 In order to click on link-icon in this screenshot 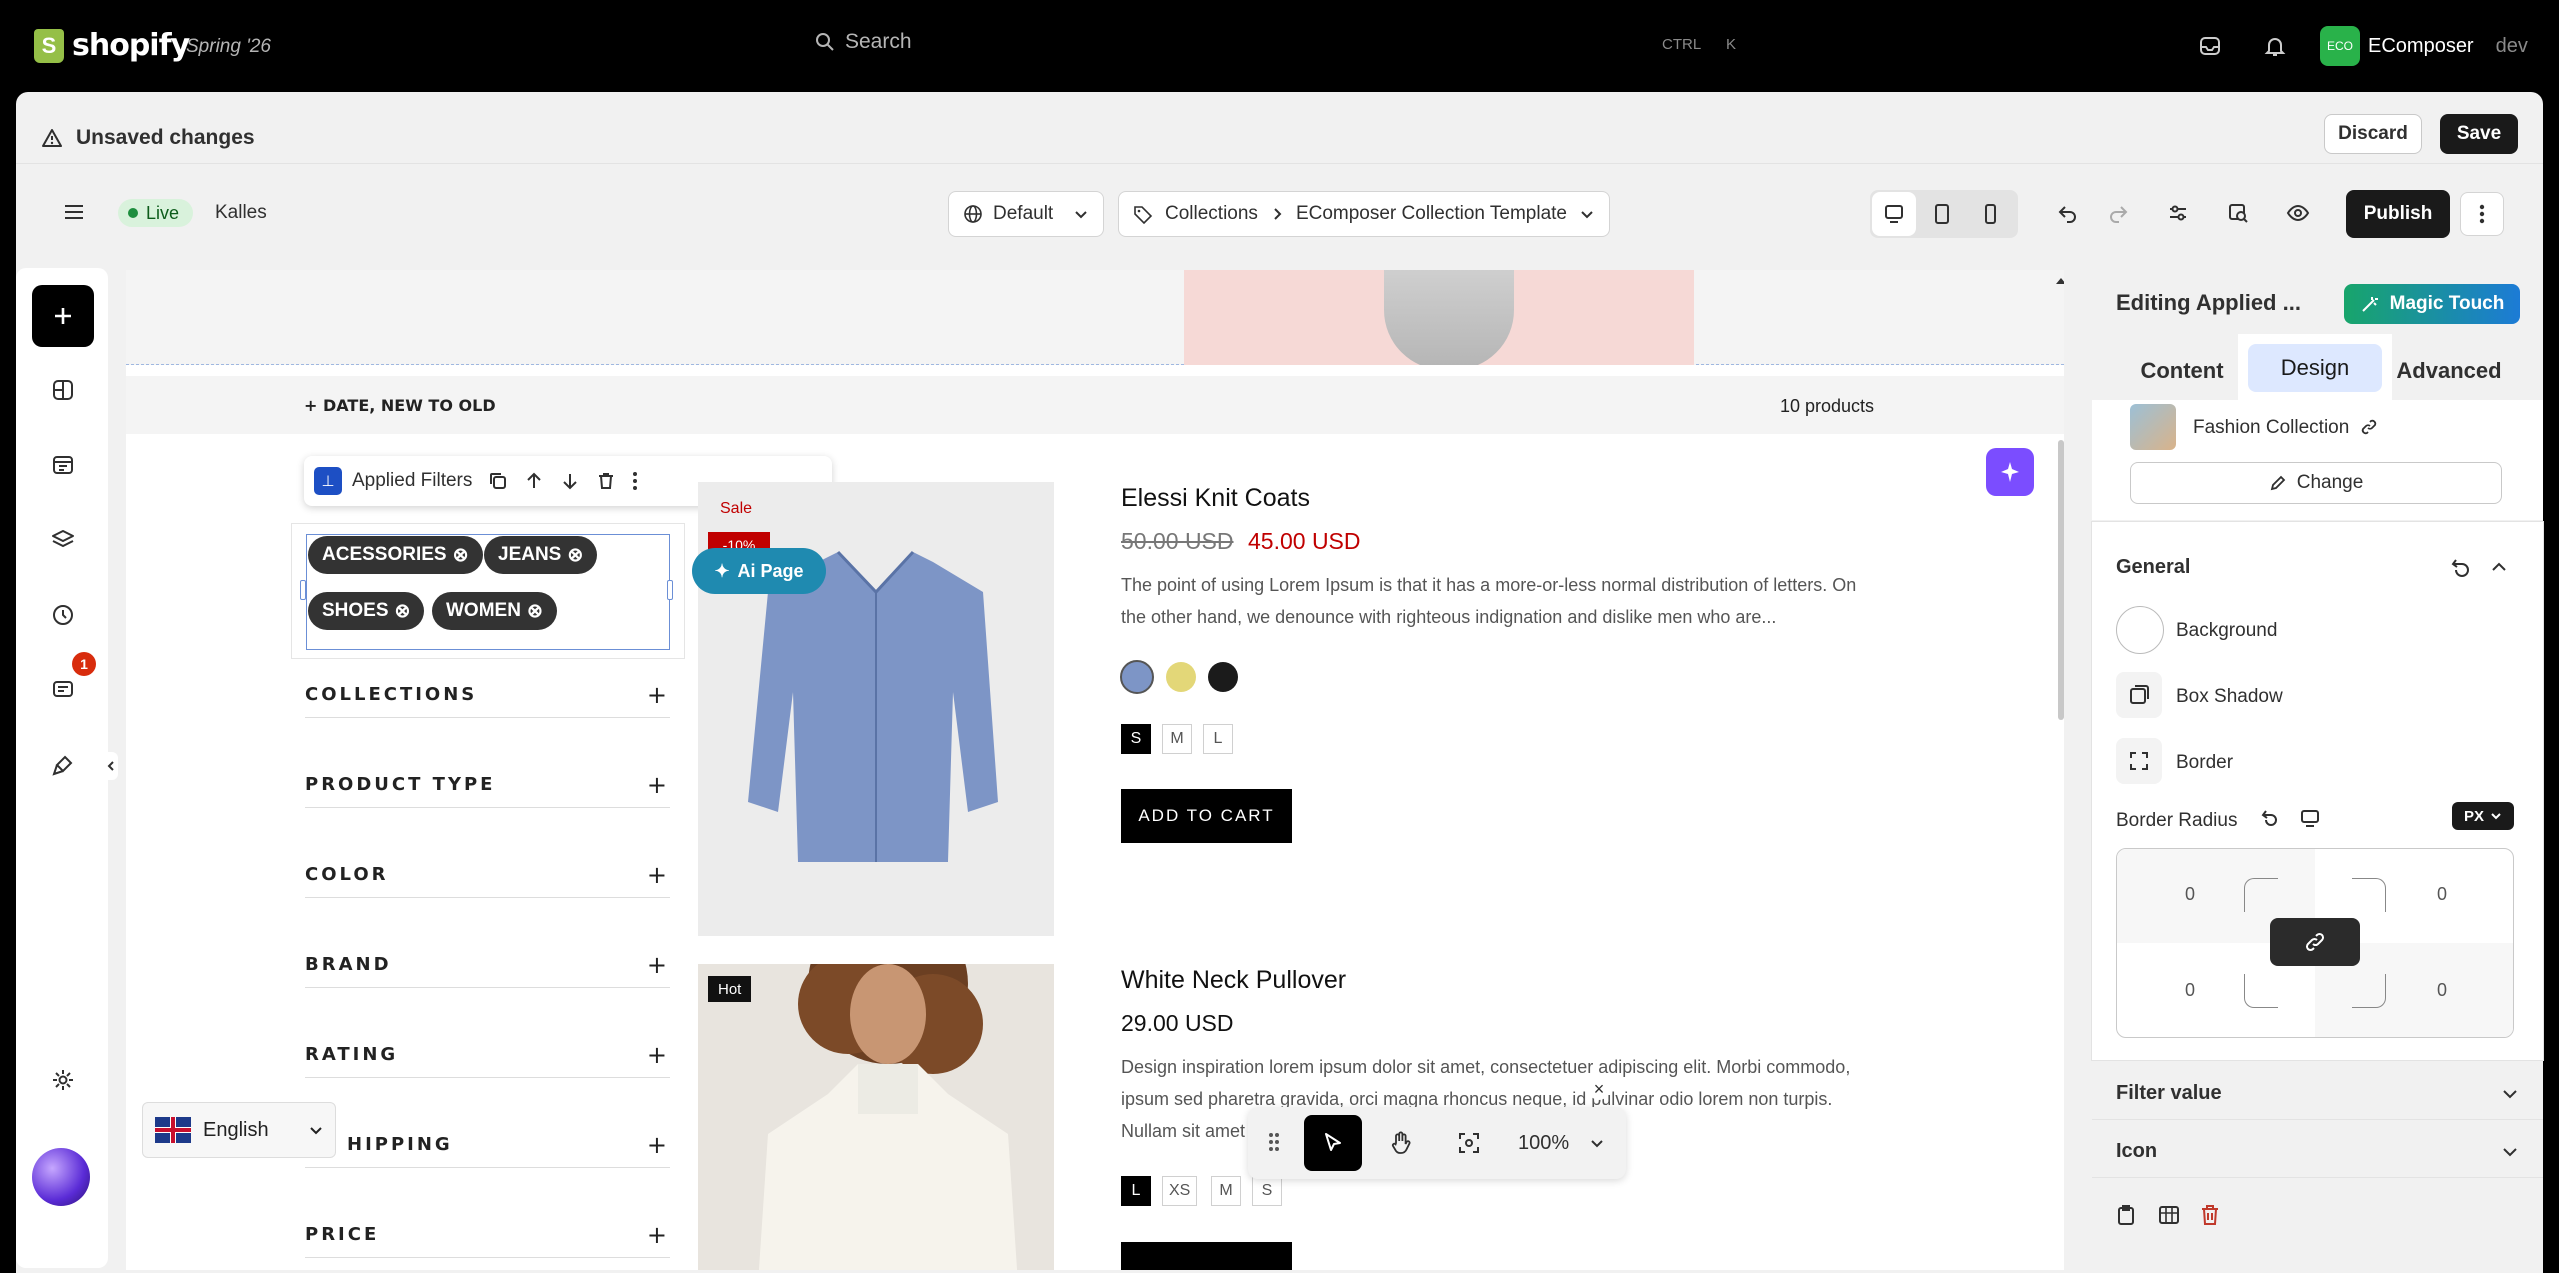, I will do `click(2369, 427)`.